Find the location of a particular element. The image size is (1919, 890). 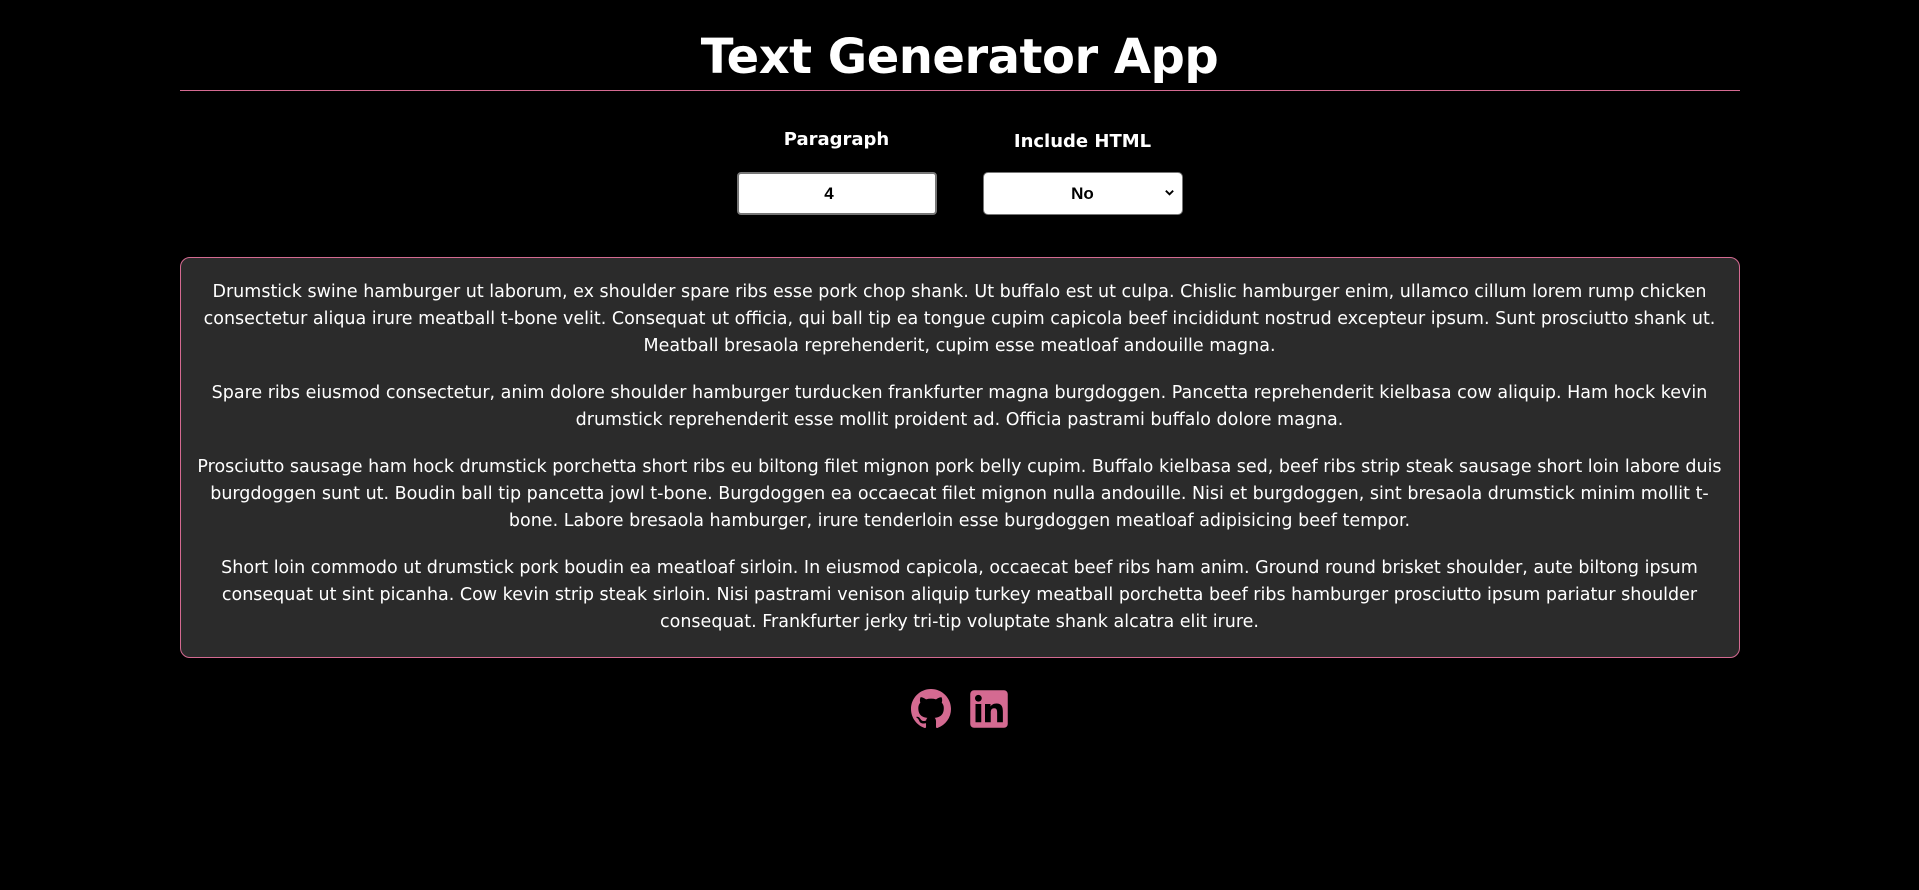

include-html-select: No is located at coordinates (1082, 193).